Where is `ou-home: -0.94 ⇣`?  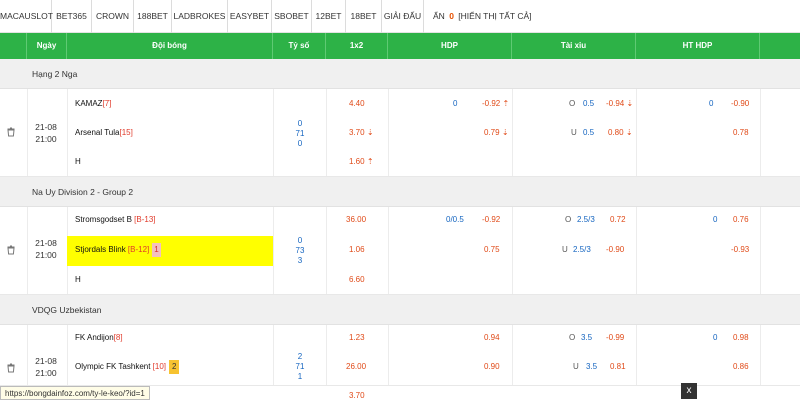
ou-home: -0.94 ⇣ is located at coordinates (619, 104).